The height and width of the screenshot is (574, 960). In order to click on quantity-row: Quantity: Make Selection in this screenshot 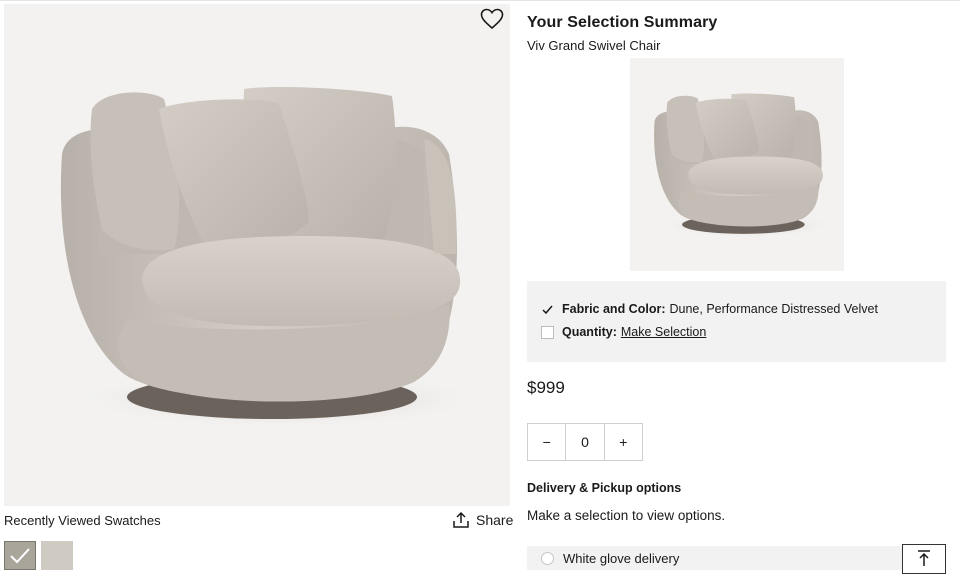, I will do `click(623, 332)`.